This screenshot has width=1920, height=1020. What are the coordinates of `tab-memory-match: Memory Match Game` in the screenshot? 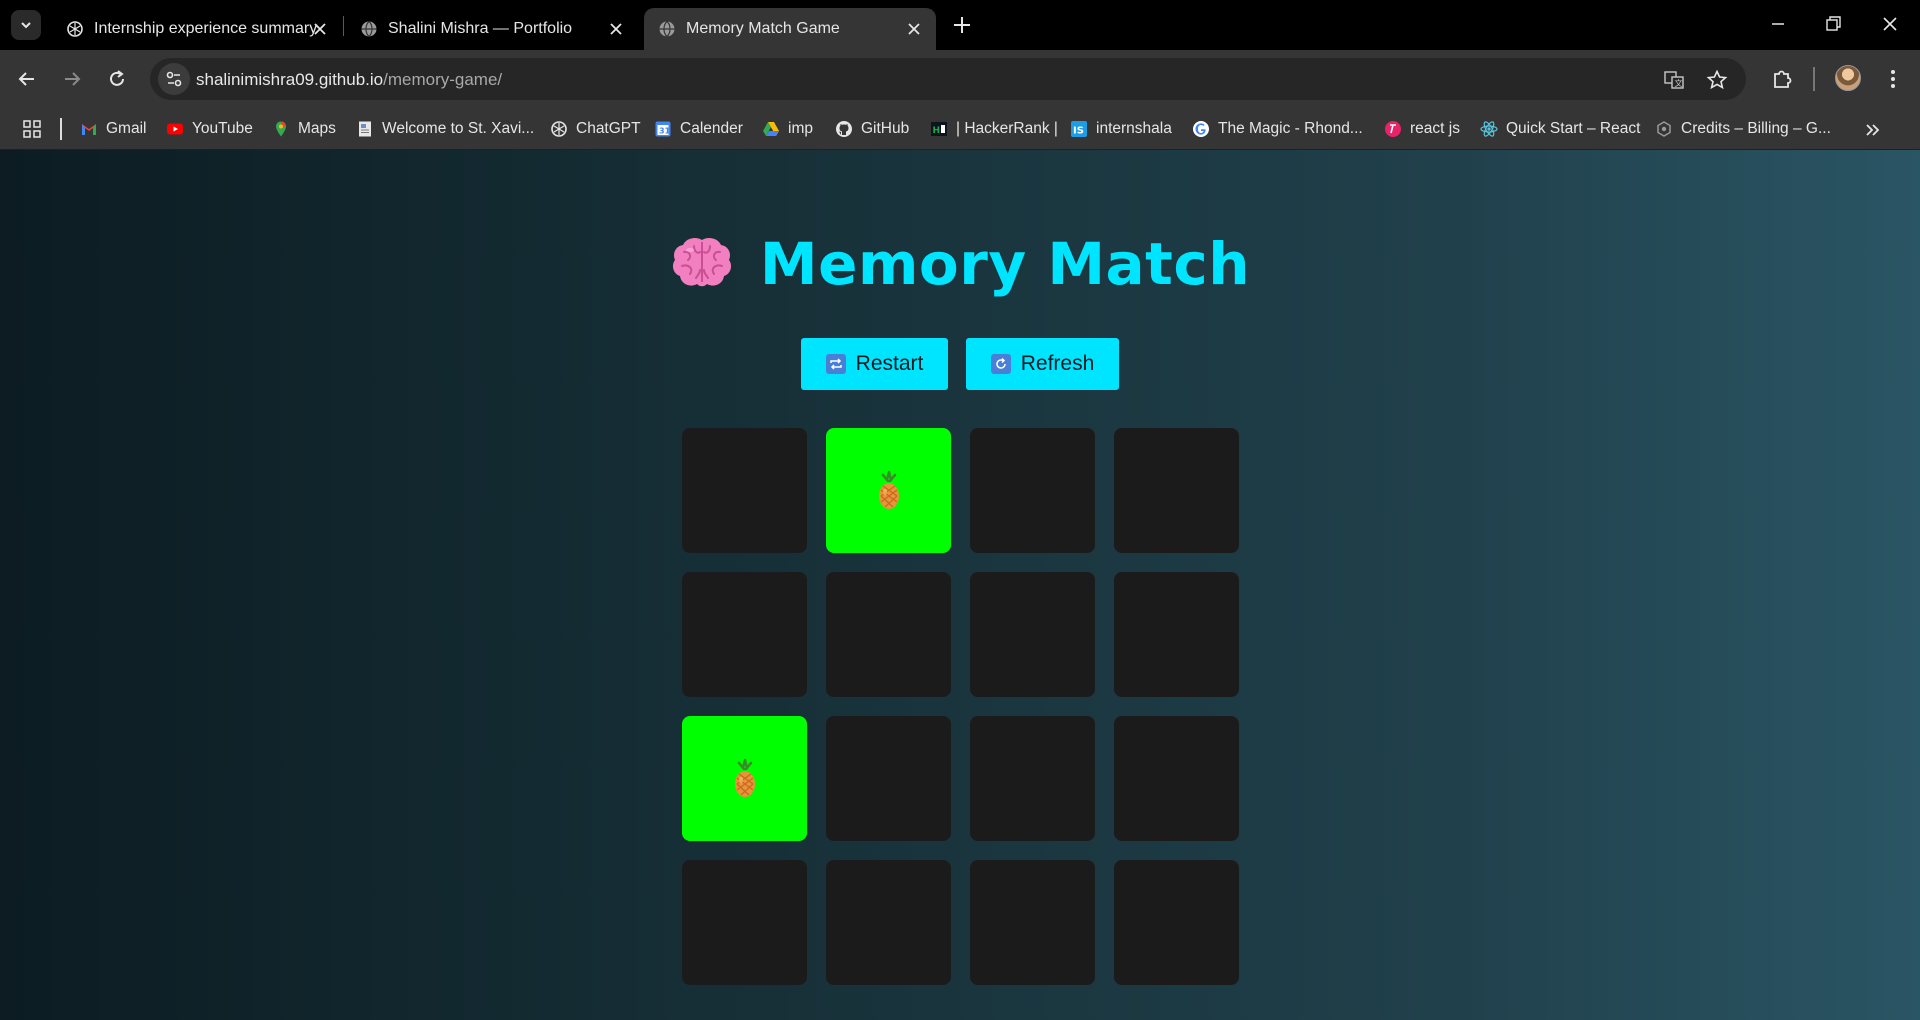 It's located at (790, 29).